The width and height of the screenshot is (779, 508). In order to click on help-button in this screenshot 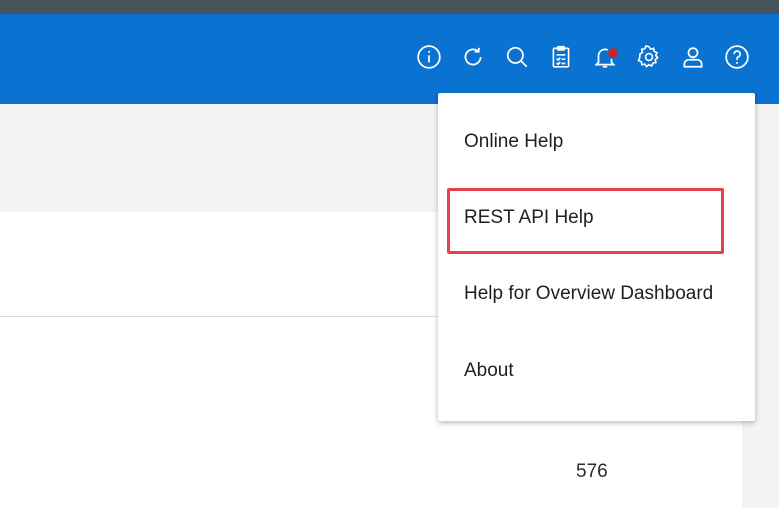, I will do `click(737, 59)`.